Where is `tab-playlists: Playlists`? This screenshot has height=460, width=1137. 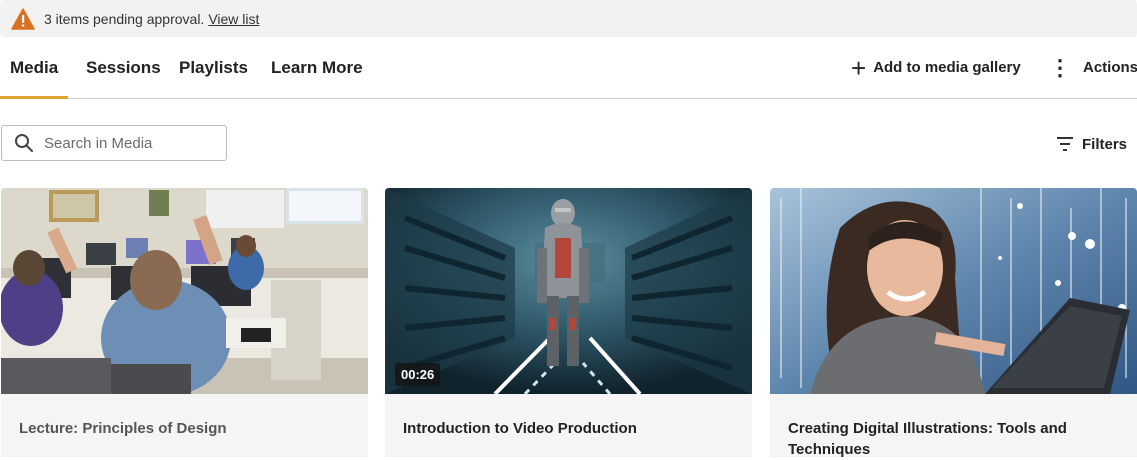 tab-playlists: Playlists is located at coordinates (213, 67).